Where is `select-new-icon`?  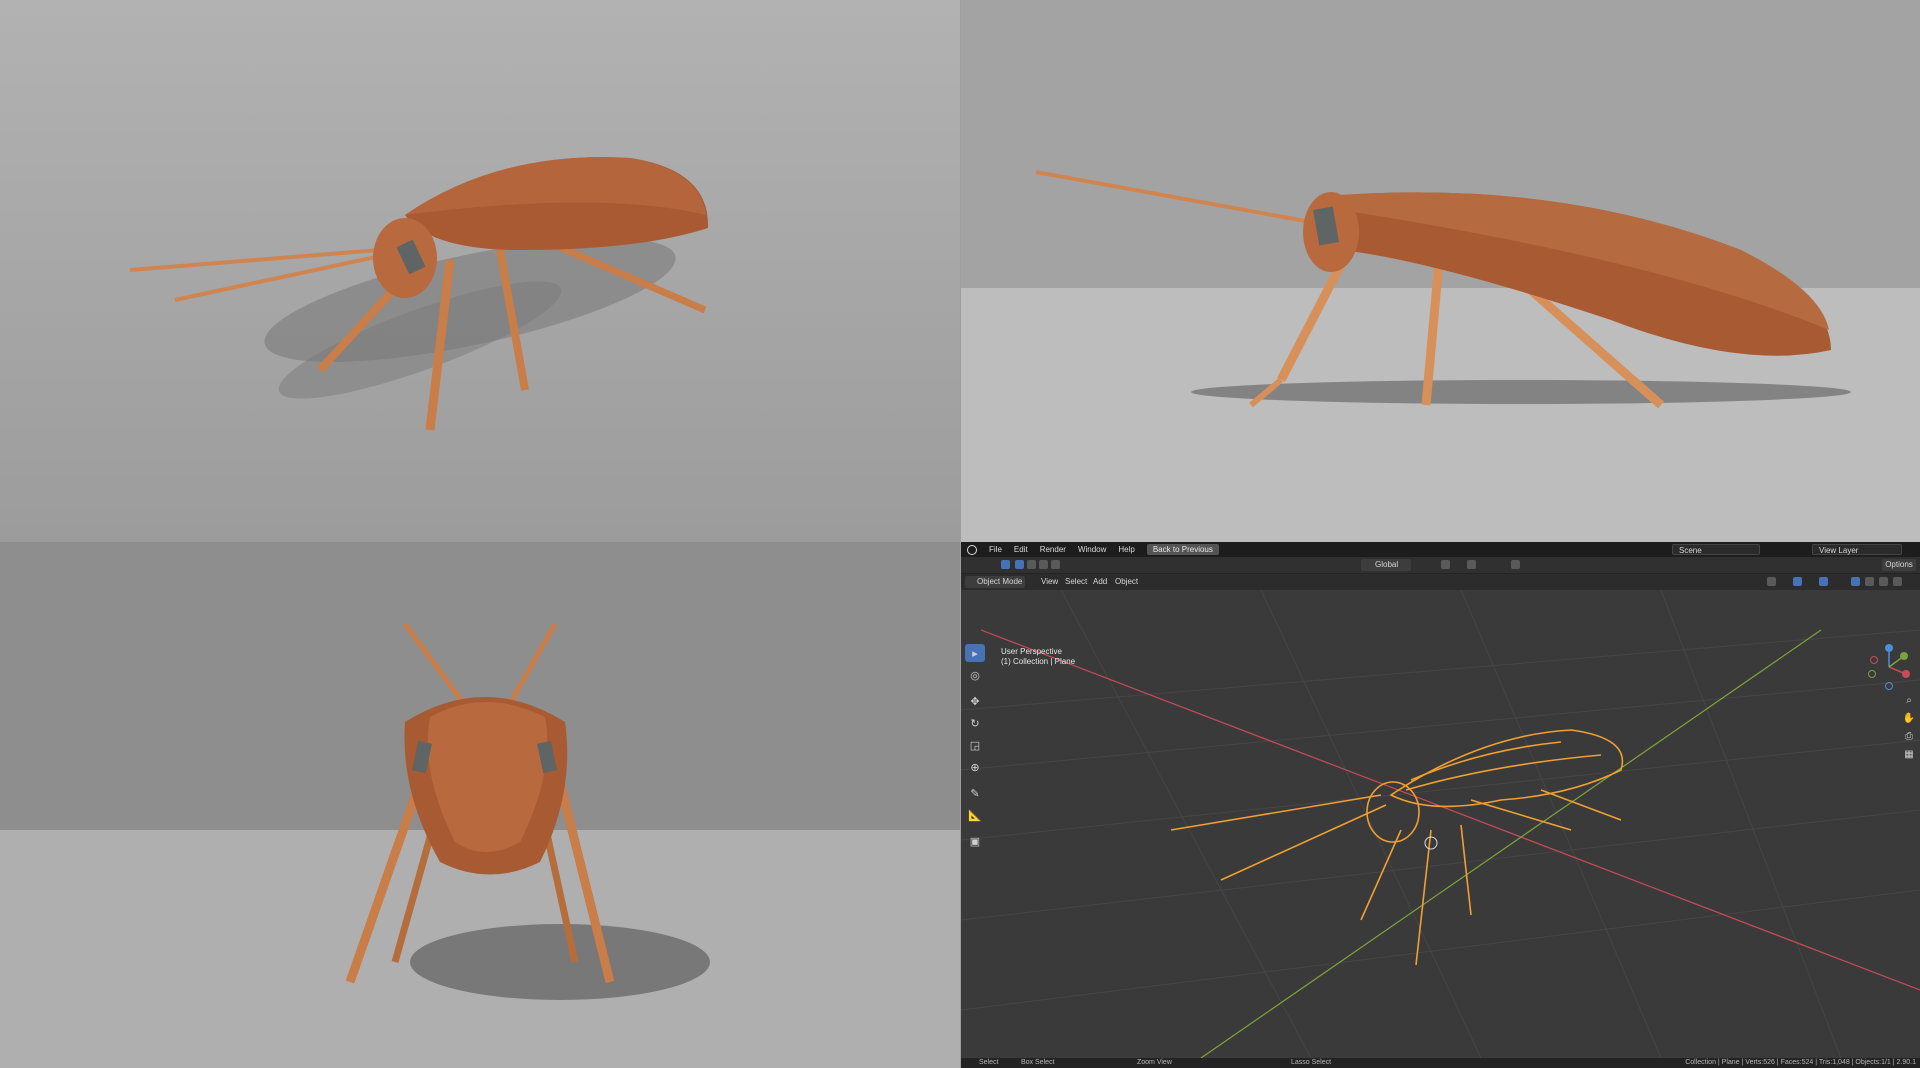
select-new-icon is located at coordinates (1019, 564).